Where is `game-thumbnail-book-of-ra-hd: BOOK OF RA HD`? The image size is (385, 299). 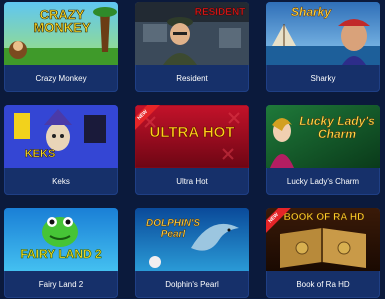 game-thumbnail-book-of-ra-hd: BOOK OF RA HD is located at coordinates (323, 239).